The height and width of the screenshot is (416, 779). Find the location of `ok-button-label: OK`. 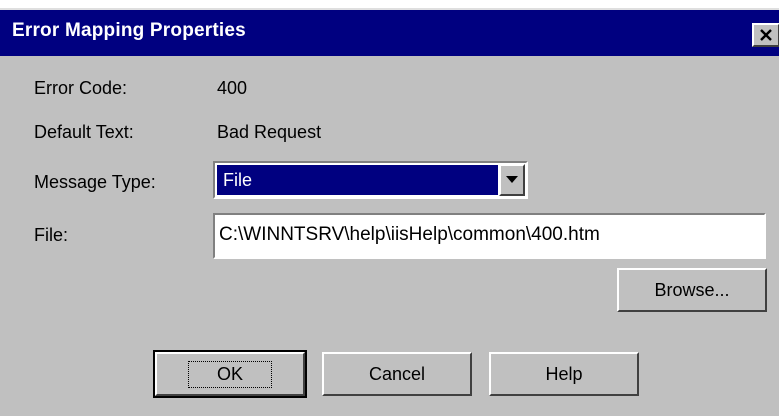

ok-button-label: OK is located at coordinates (229, 374).